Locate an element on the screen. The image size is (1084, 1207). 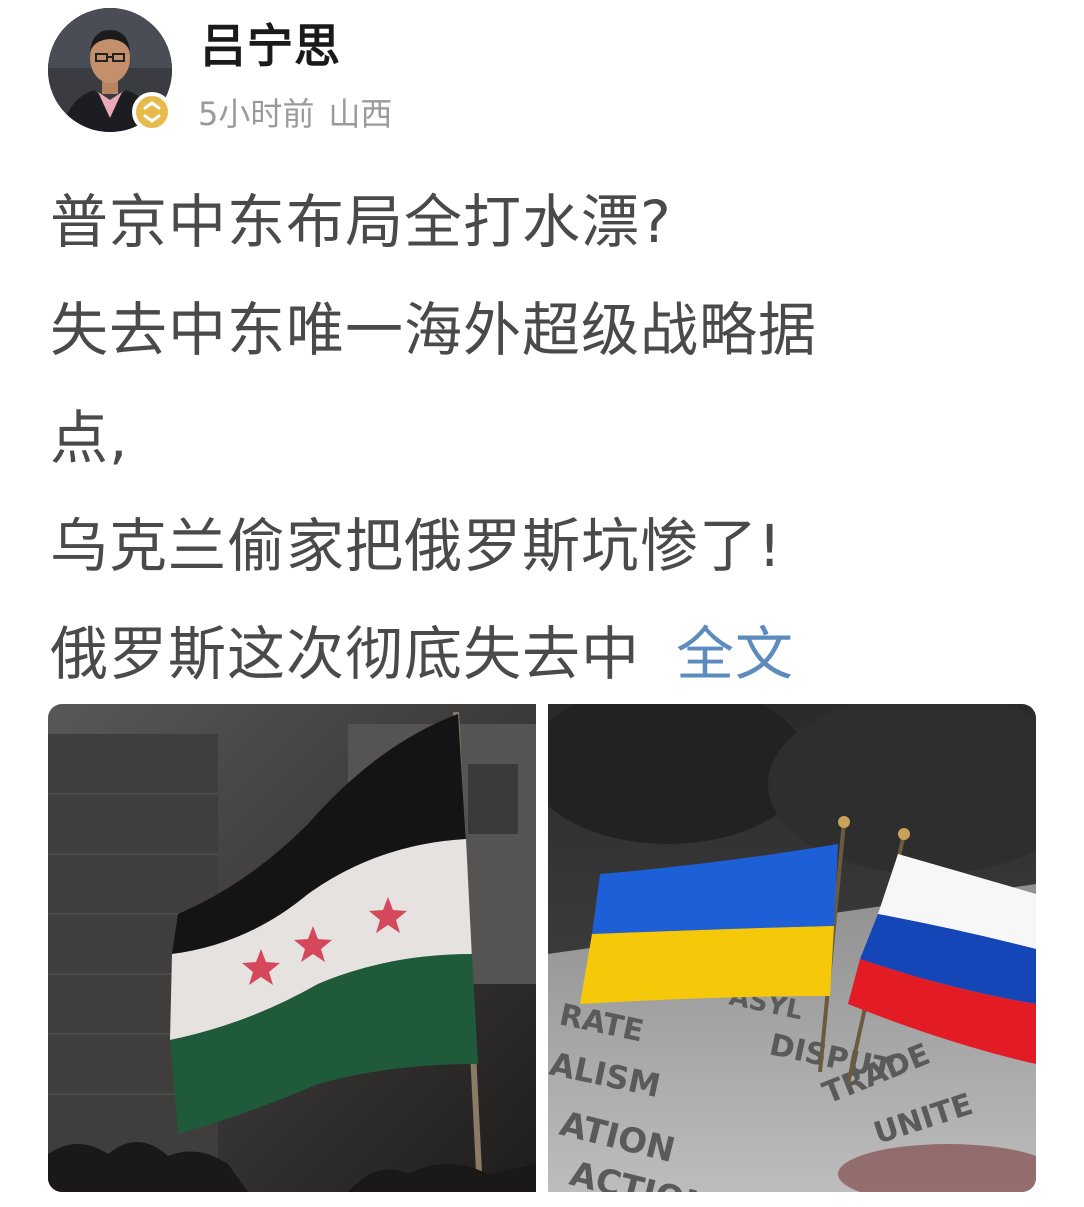
post-text-line: 失去中东唯一海外超级战略据 is located at coordinates (434, 330).